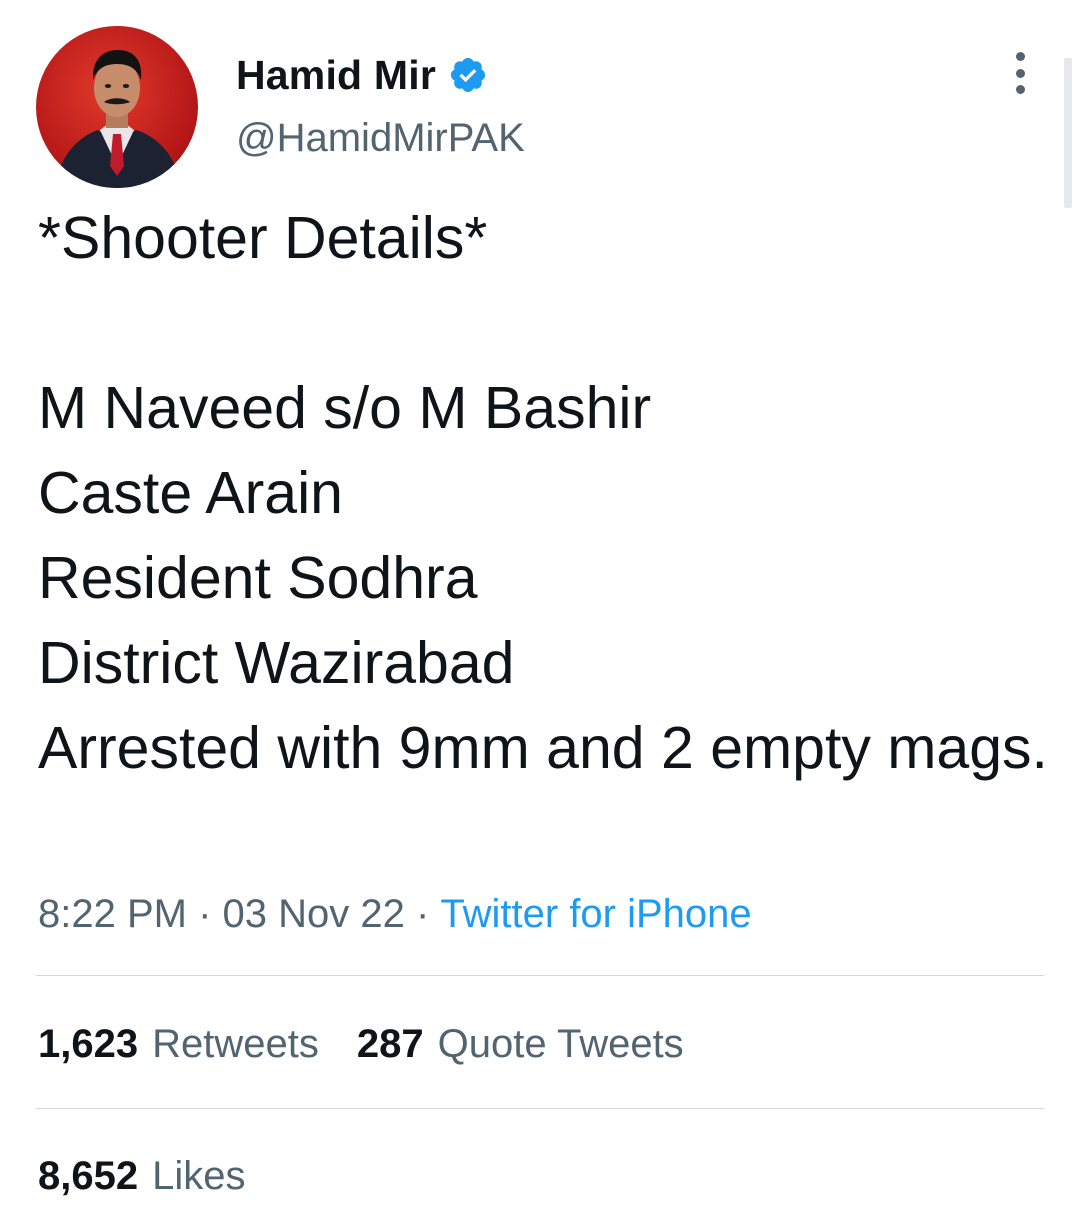 This screenshot has height=1223, width=1080. I want to click on retweets-label: Retweets, so click(235, 1043).